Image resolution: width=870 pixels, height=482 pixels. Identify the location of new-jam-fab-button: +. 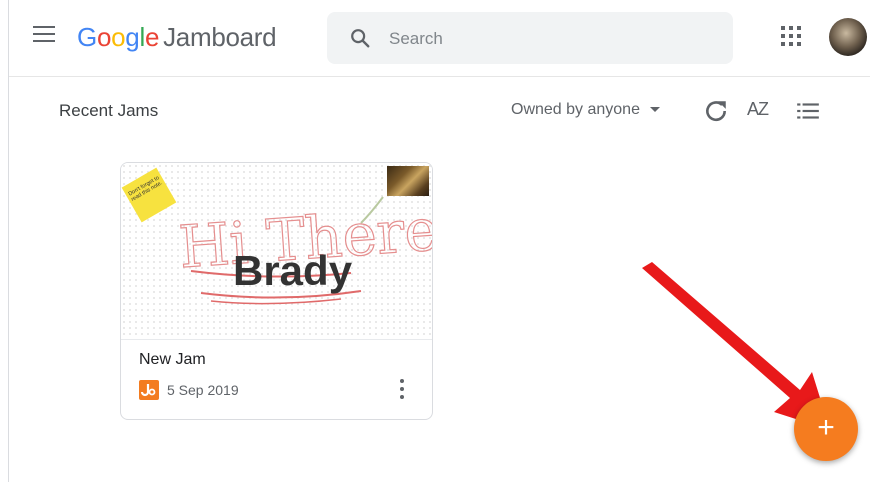
(826, 429).